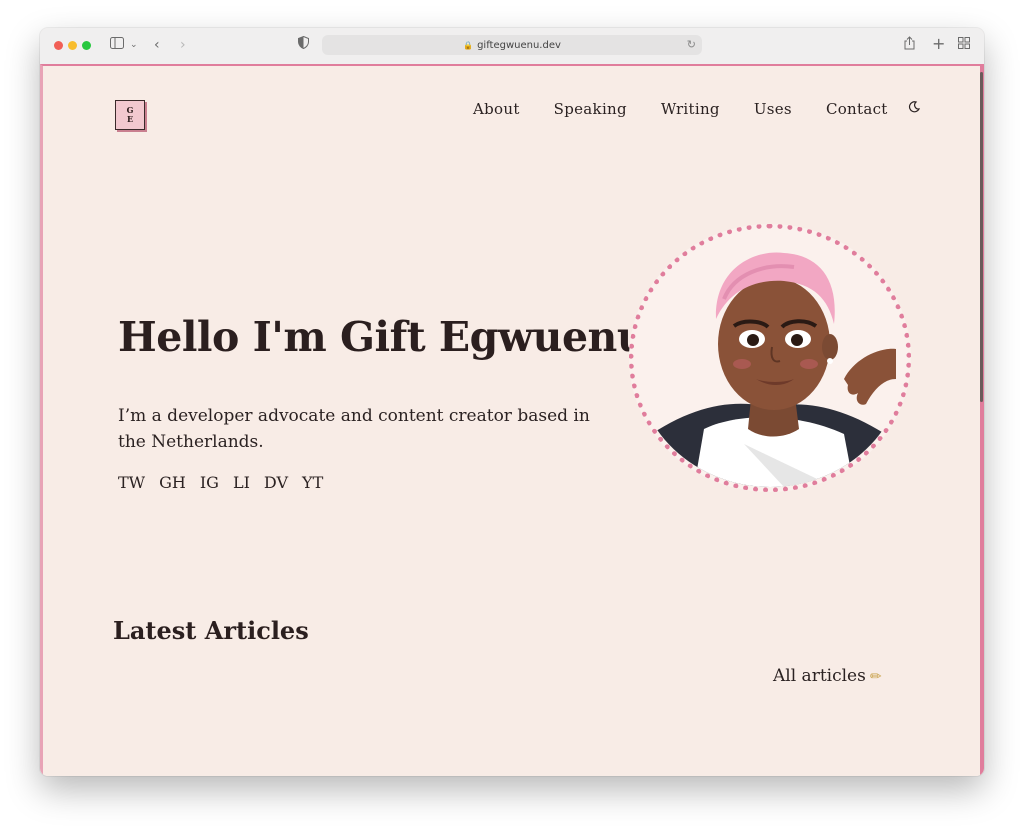 This screenshot has width=1024, height=829. What do you see at coordinates (590, 109) in the screenshot?
I see `nav-speaking: Speaking` at bounding box center [590, 109].